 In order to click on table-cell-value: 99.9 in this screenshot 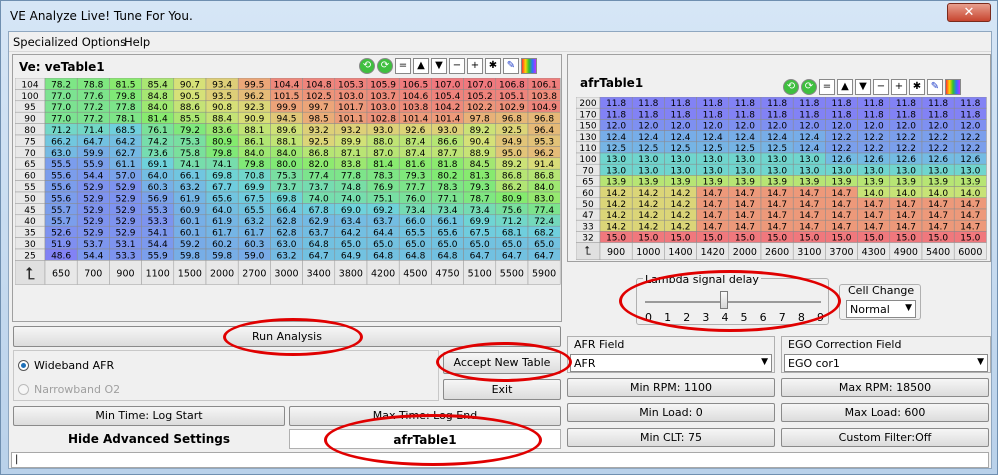, I will do `click(286, 108)`.